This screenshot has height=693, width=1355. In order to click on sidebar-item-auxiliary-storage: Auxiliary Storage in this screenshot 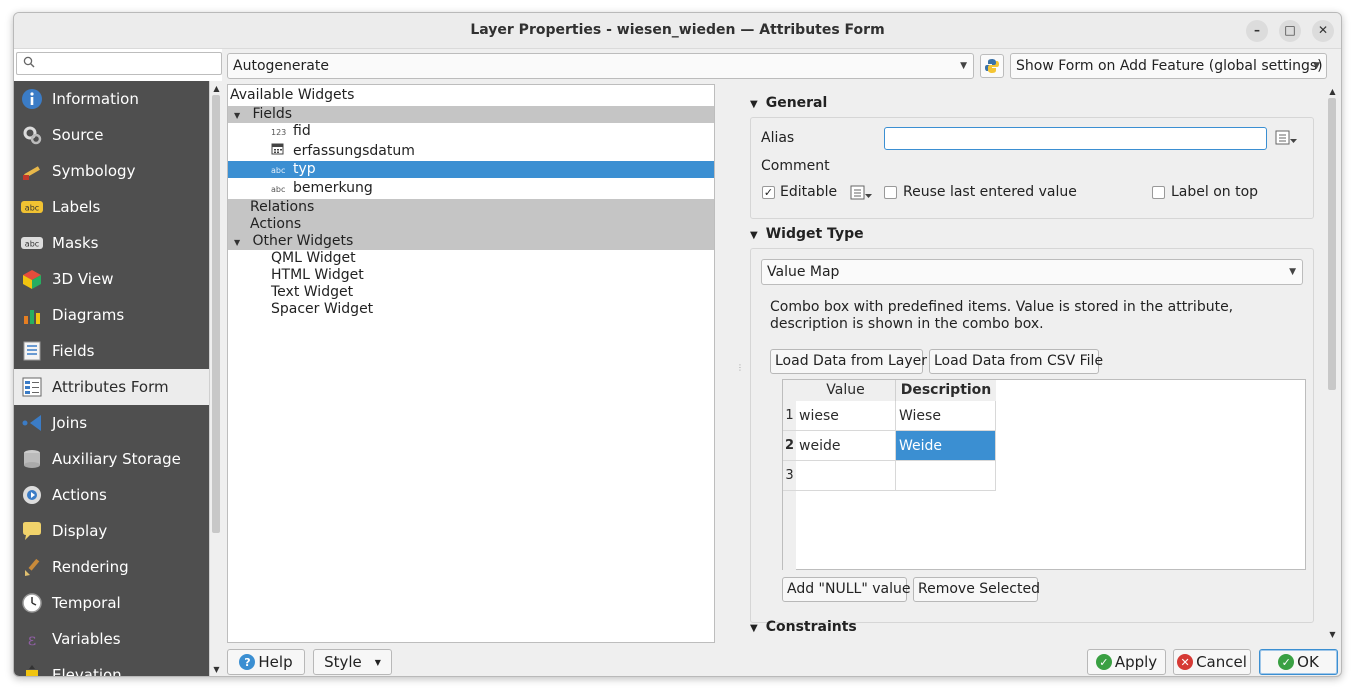, I will do `click(111, 459)`.